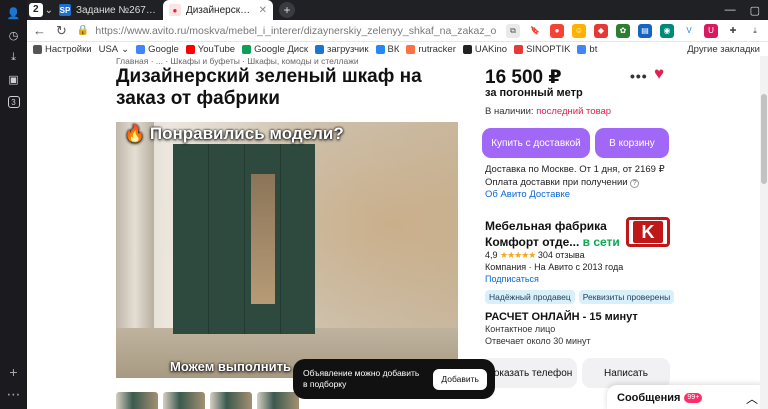 The height and width of the screenshot is (409, 768). I want to click on history-icon: ◷, so click(14, 35).